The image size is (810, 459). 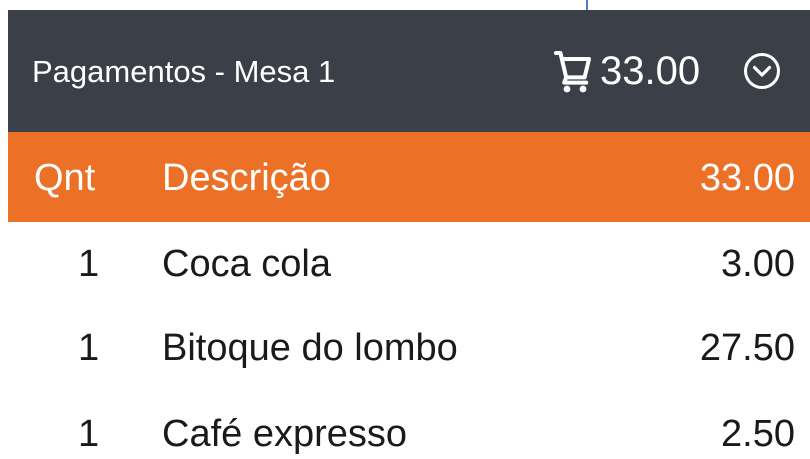 I want to click on row-description: Coca cola, so click(x=246, y=264).